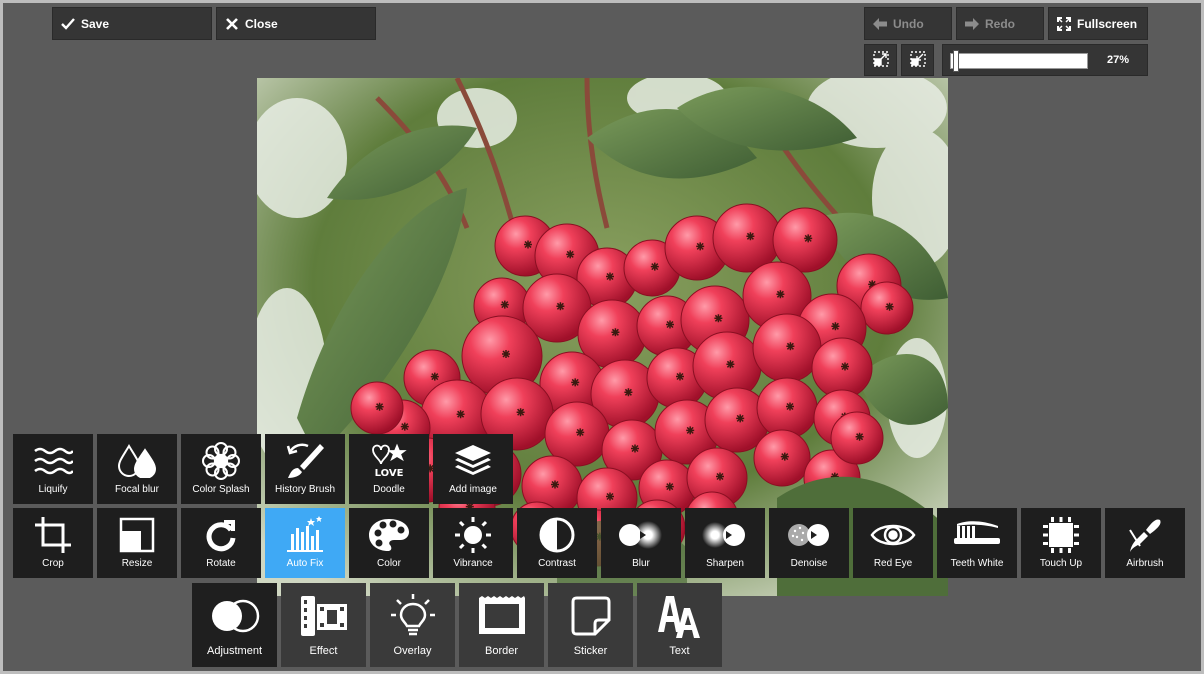 The width and height of the screenshot is (1204, 674). What do you see at coordinates (557, 543) in the screenshot?
I see `tool-contrast: Contrast` at bounding box center [557, 543].